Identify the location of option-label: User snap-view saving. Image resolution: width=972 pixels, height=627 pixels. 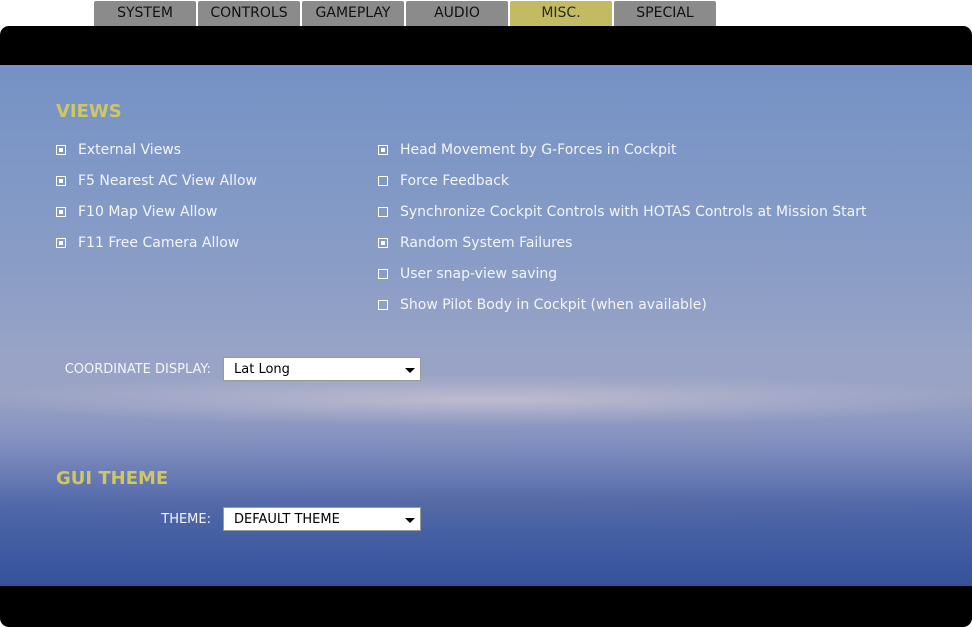
(479, 274).